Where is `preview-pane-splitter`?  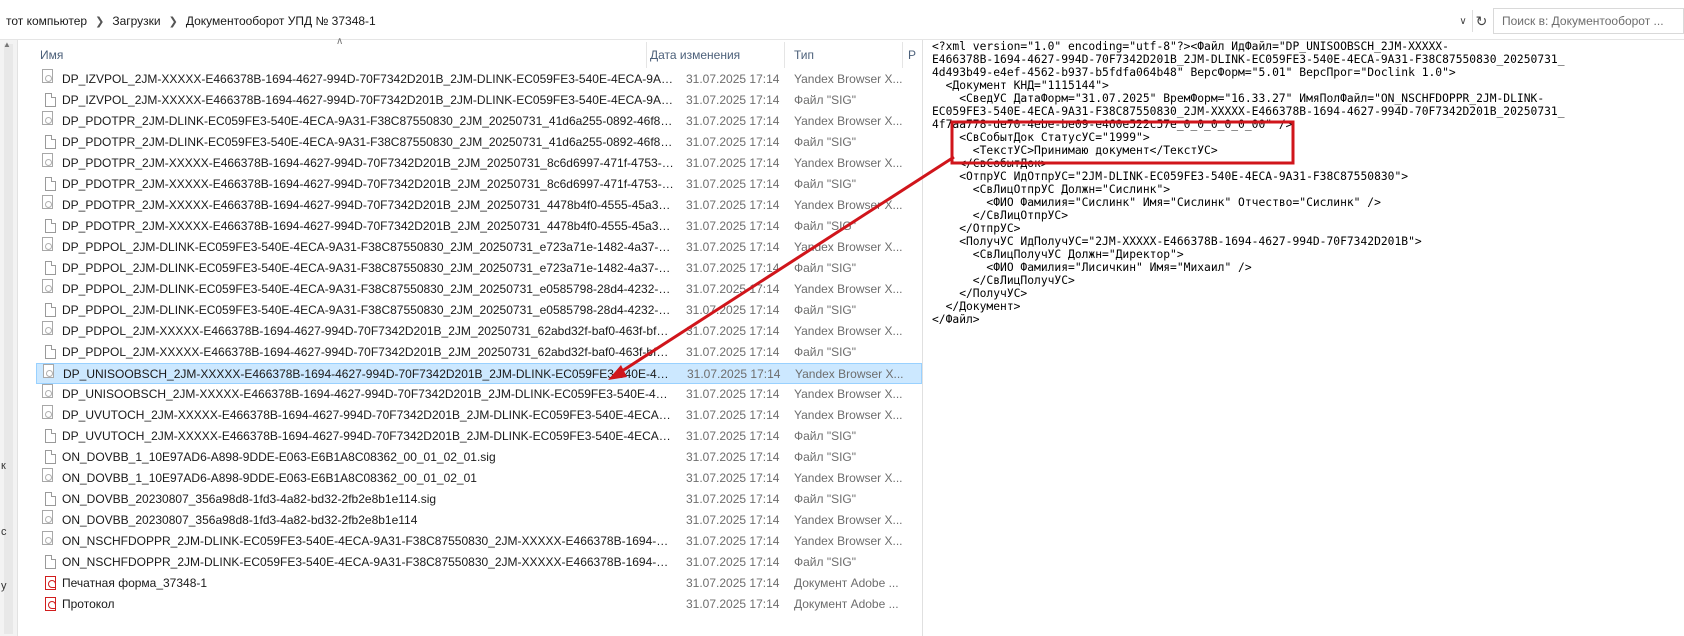 preview-pane-splitter is located at coordinates (922, 338).